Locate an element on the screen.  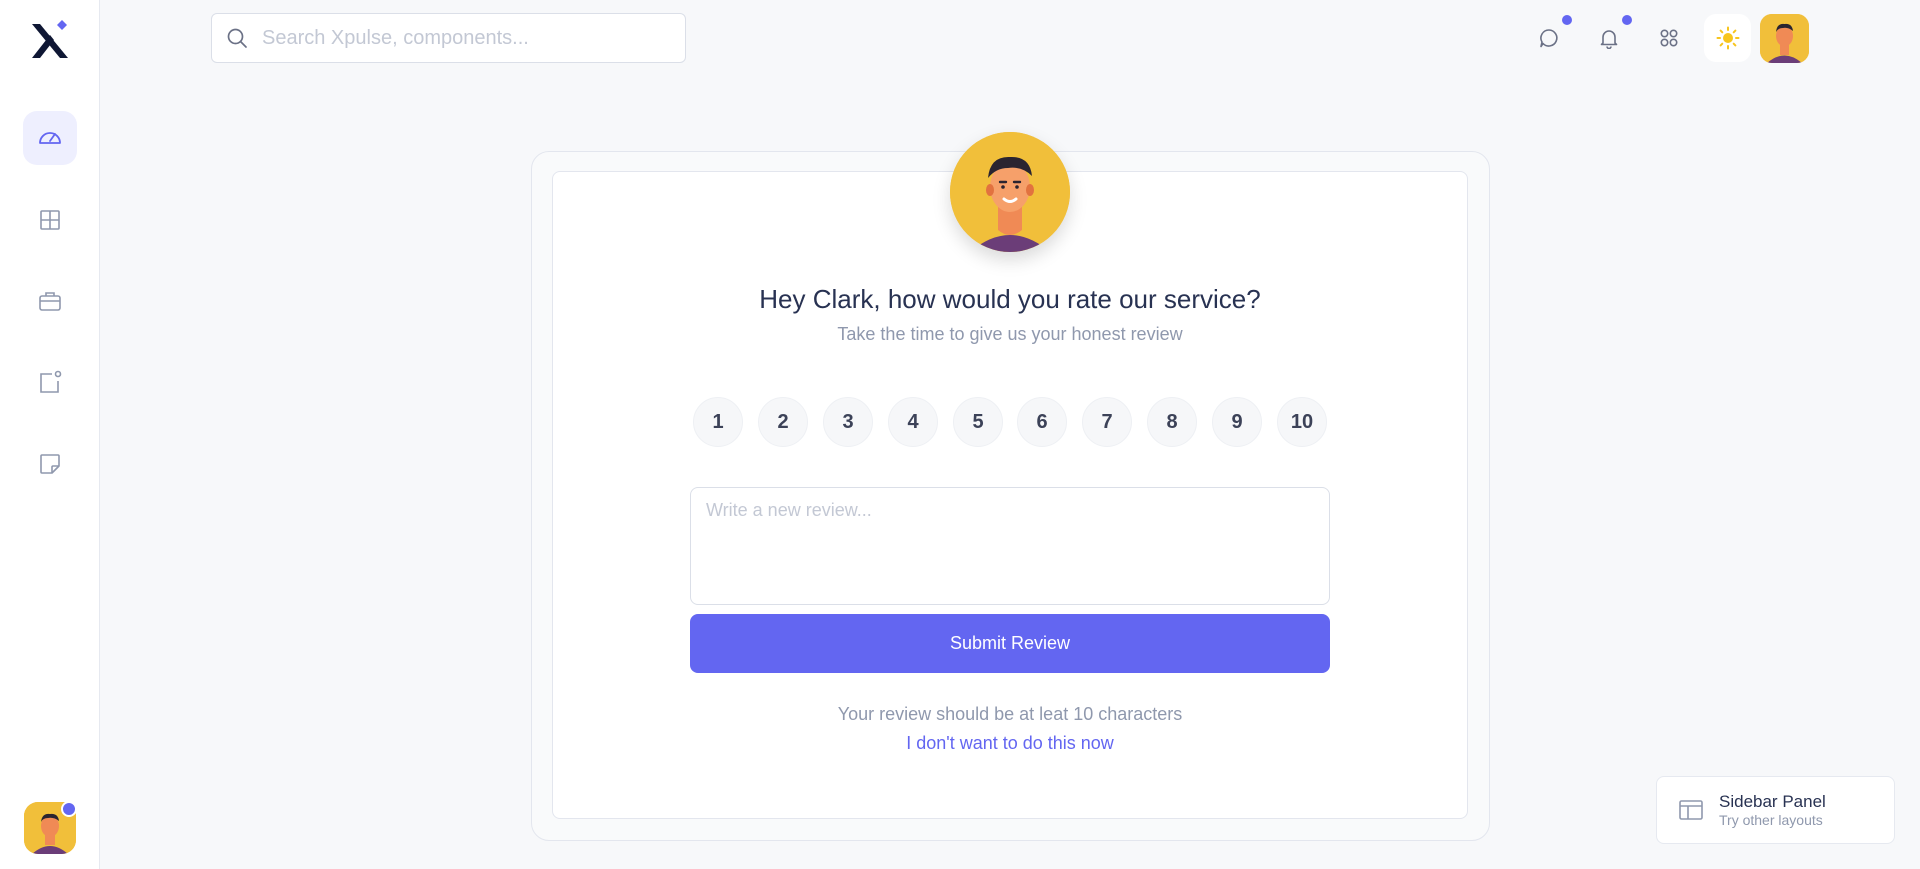
search-input is located at coordinates (462, 38).